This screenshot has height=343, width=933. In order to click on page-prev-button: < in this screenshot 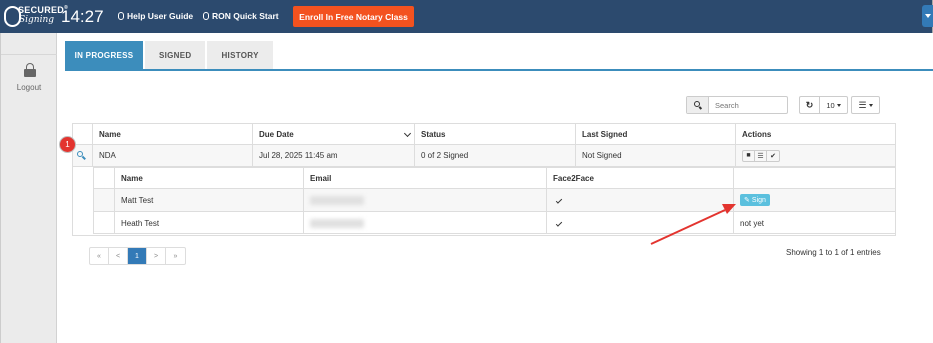, I will do `click(118, 256)`.